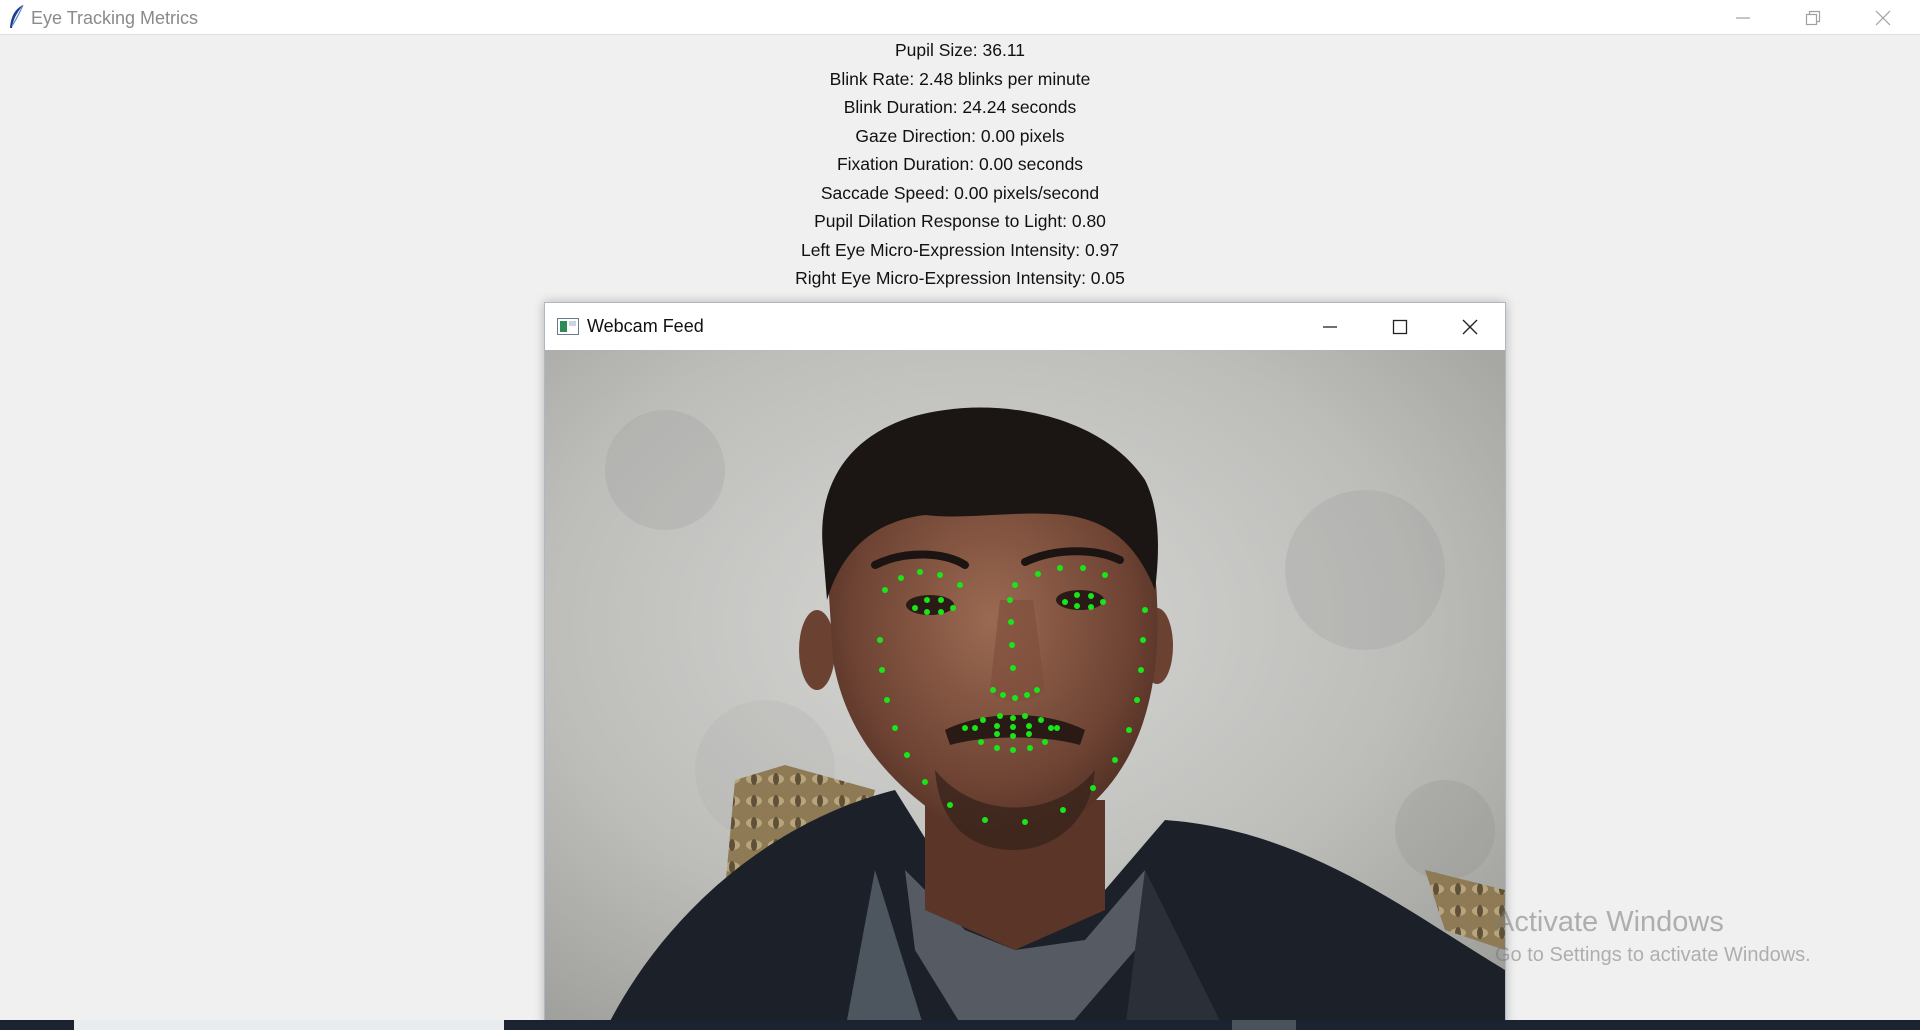  What do you see at coordinates (960, 17) in the screenshot?
I see `main-window-titlebar: Eye Tracking Metrics` at bounding box center [960, 17].